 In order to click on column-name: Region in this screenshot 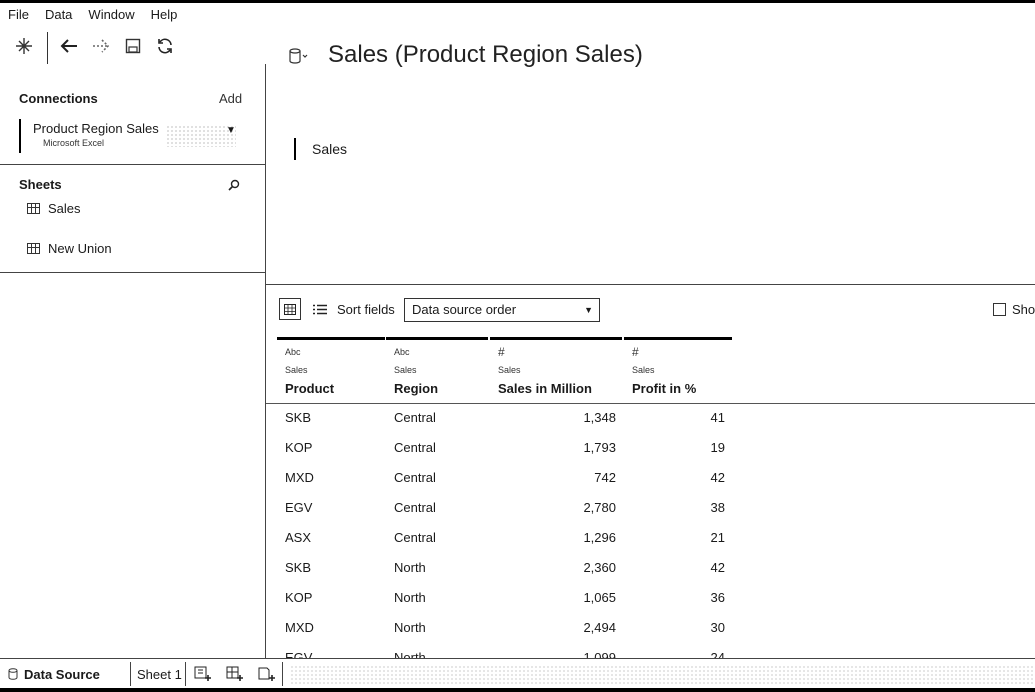, I will do `click(416, 388)`.